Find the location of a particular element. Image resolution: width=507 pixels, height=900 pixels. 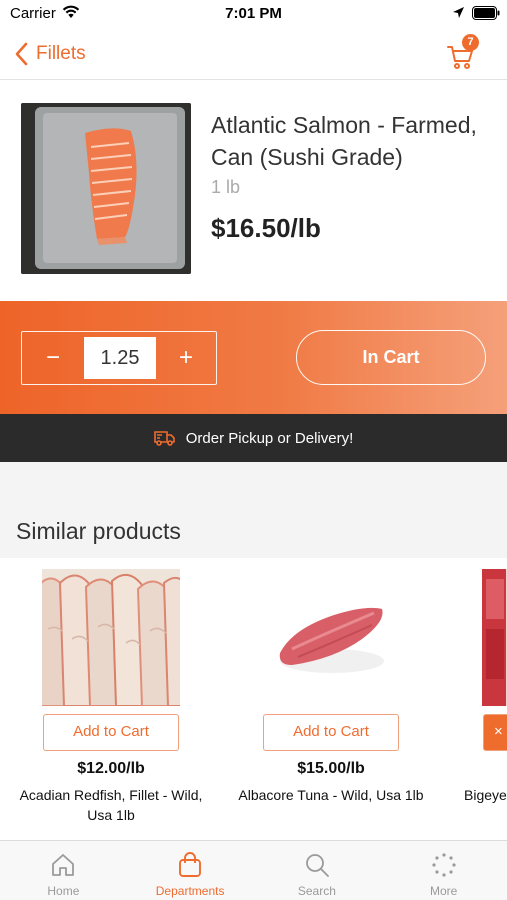

similar-product-price: $12.00/lb is located at coordinates (111, 768).